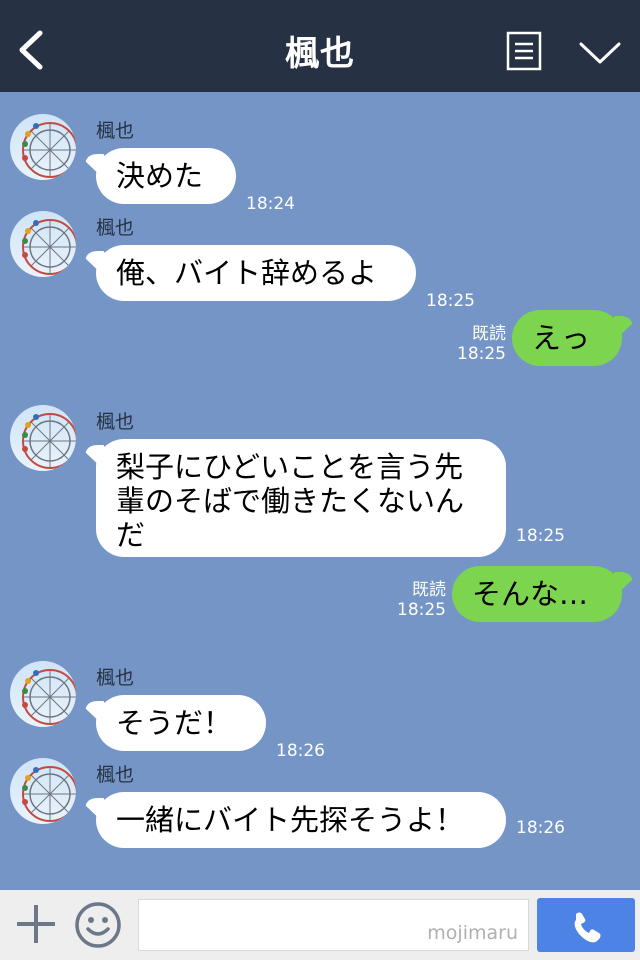  What do you see at coordinates (333, 925) in the screenshot?
I see `message-field: mojimaru` at bounding box center [333, 925].